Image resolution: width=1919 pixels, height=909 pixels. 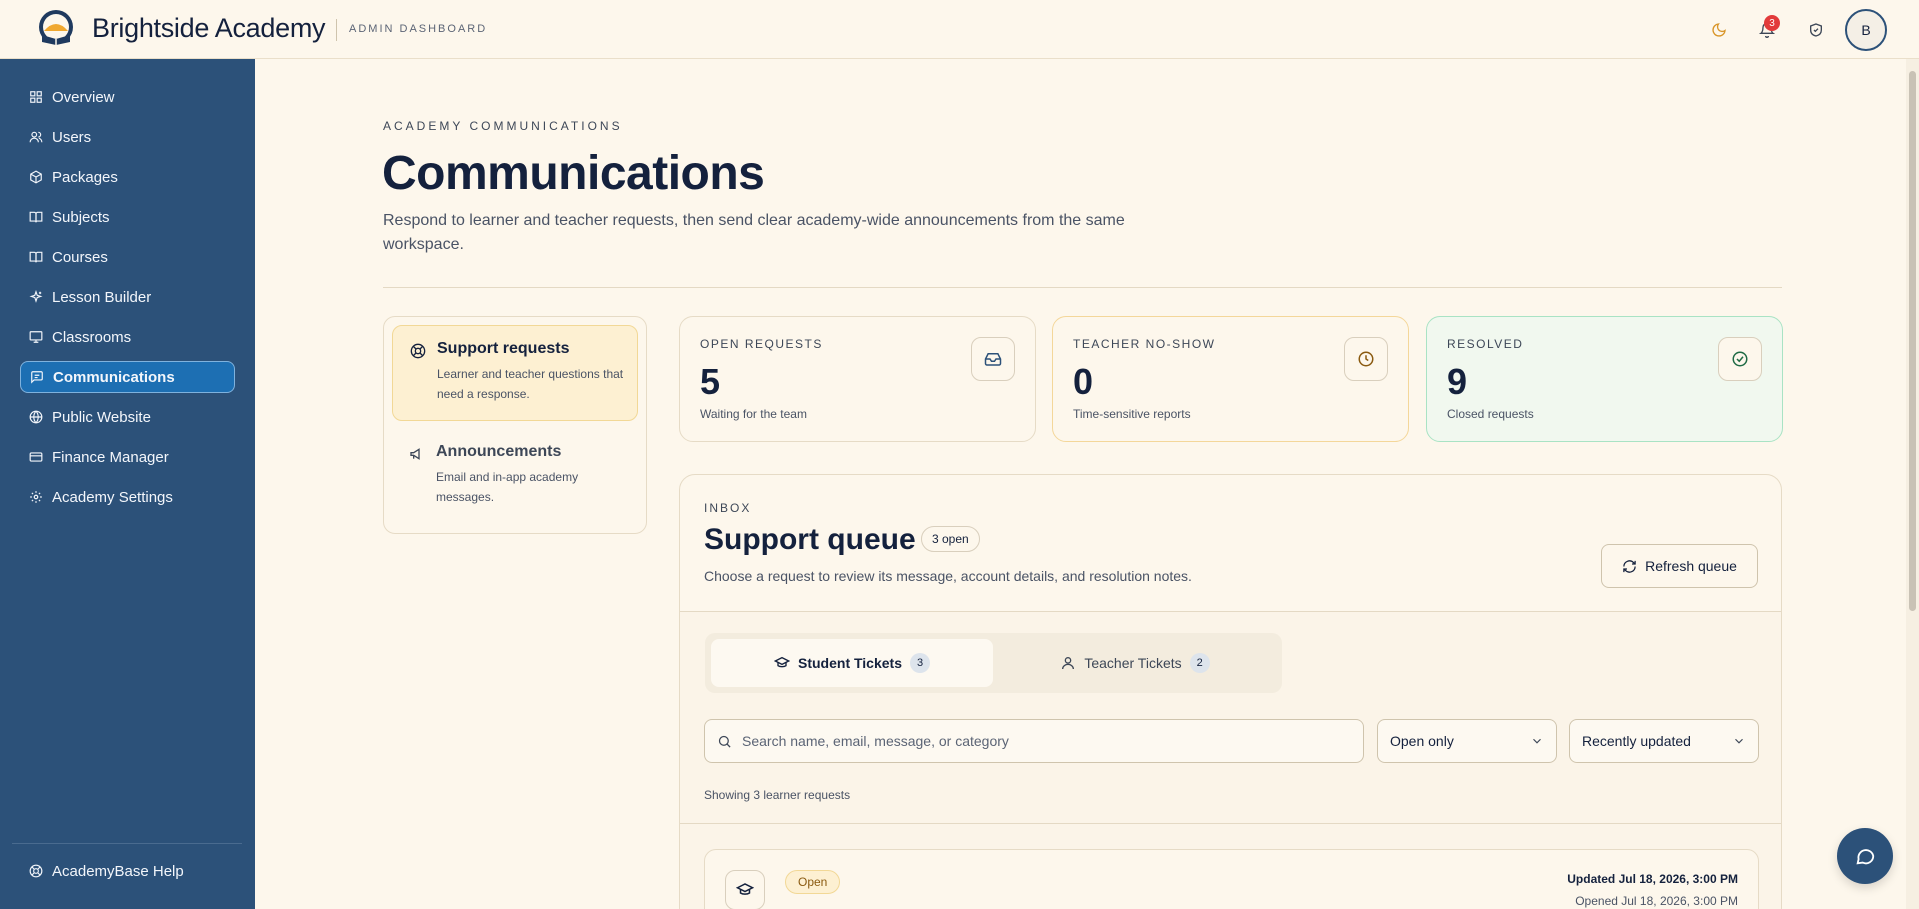 What do you see at coordinates (777, 795) in the screenshot?
I see `results-count: Showing 3 learner requests` at bounding box center [777, 795].